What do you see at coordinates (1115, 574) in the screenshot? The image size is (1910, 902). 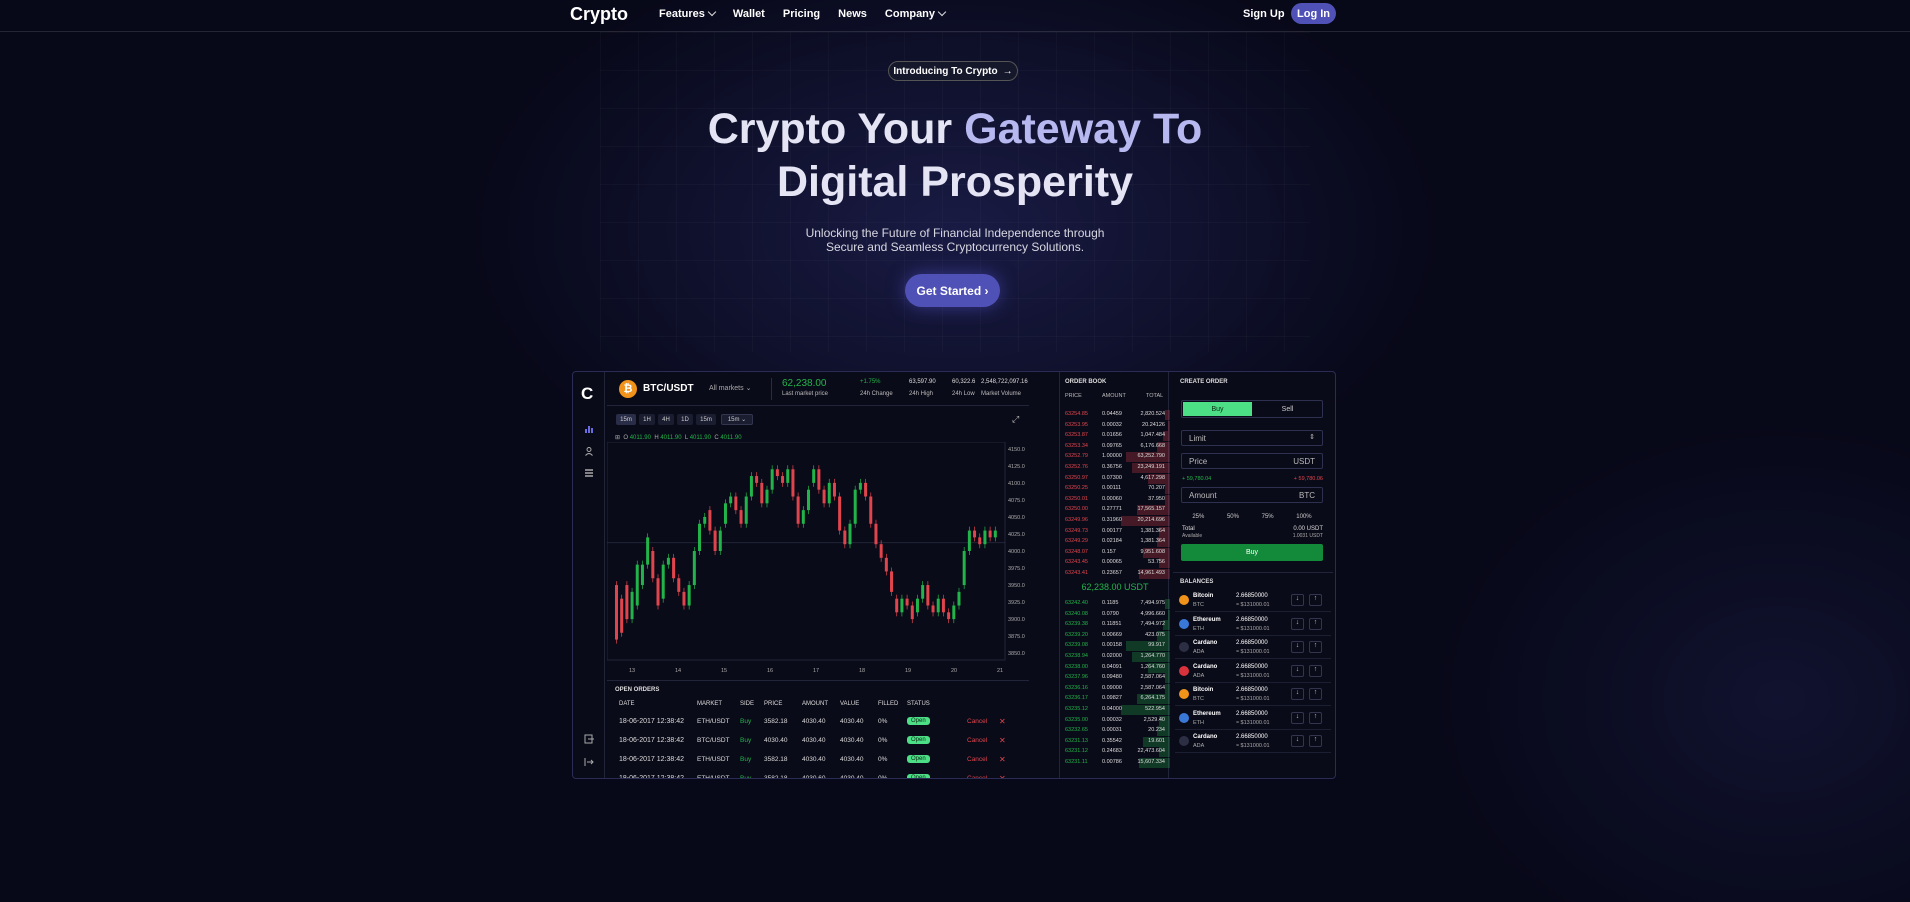 I see `order-book-row: 63243.41 0.23657 14,961.493` at bounding box center [1115, 574].